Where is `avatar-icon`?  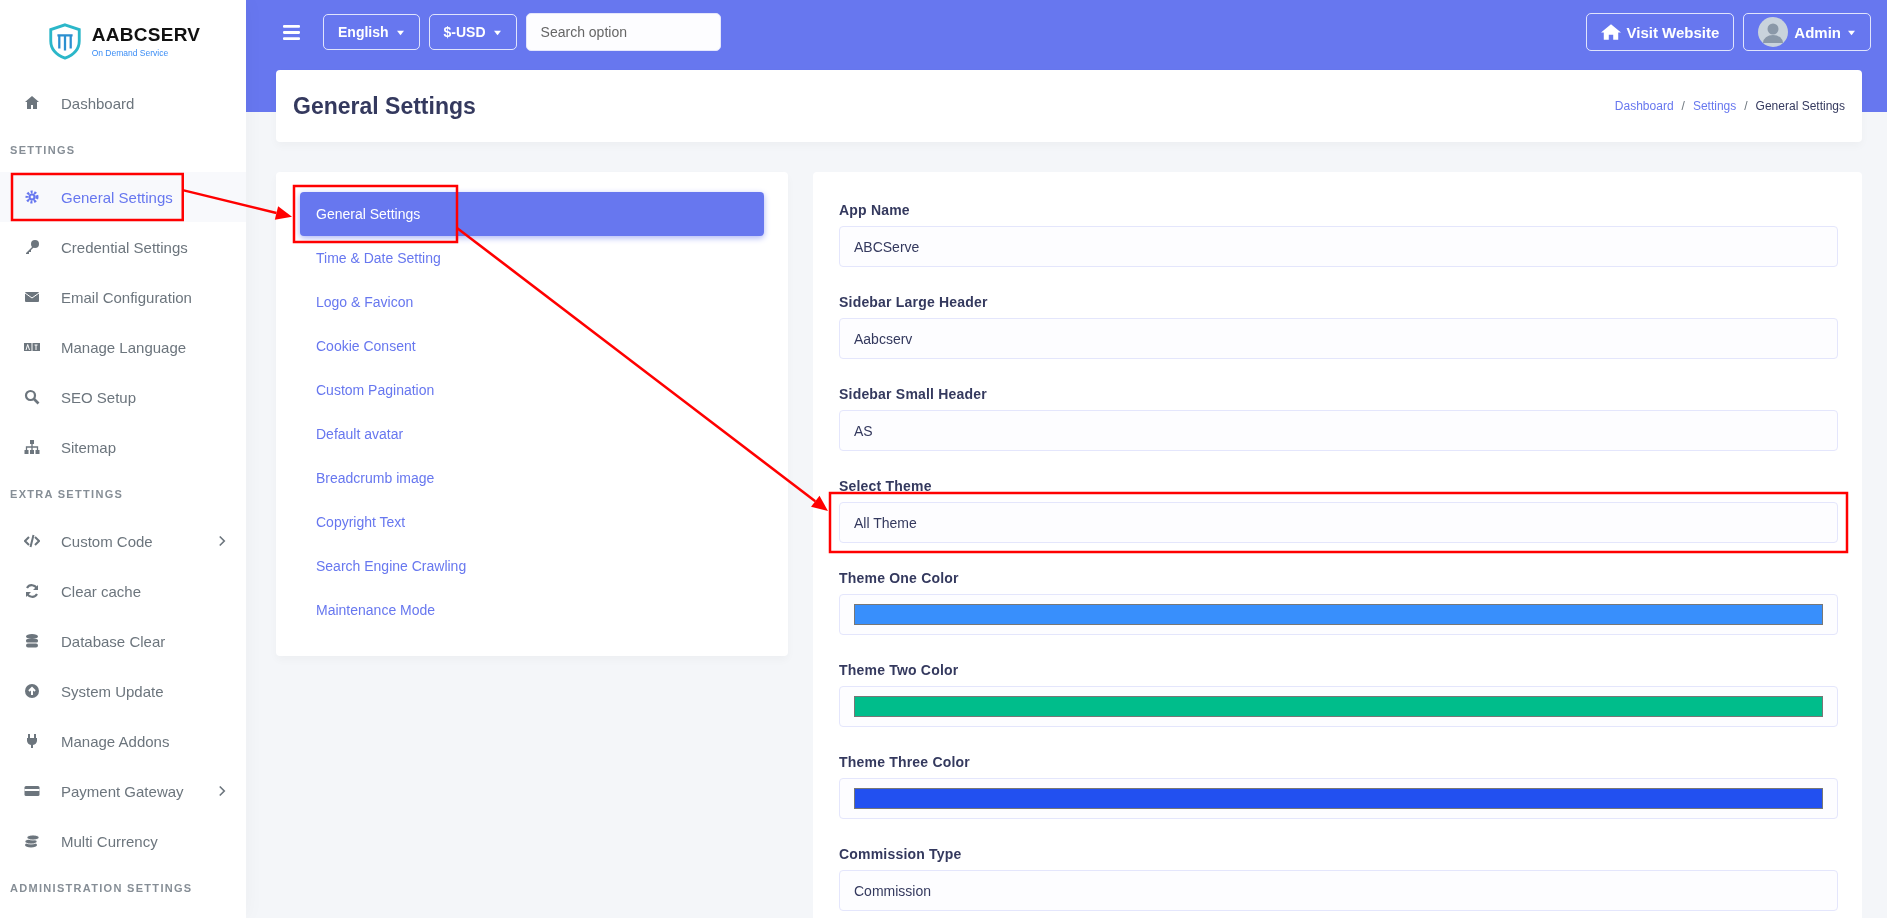 avatar-icon is located at coordinates (1773, 32).